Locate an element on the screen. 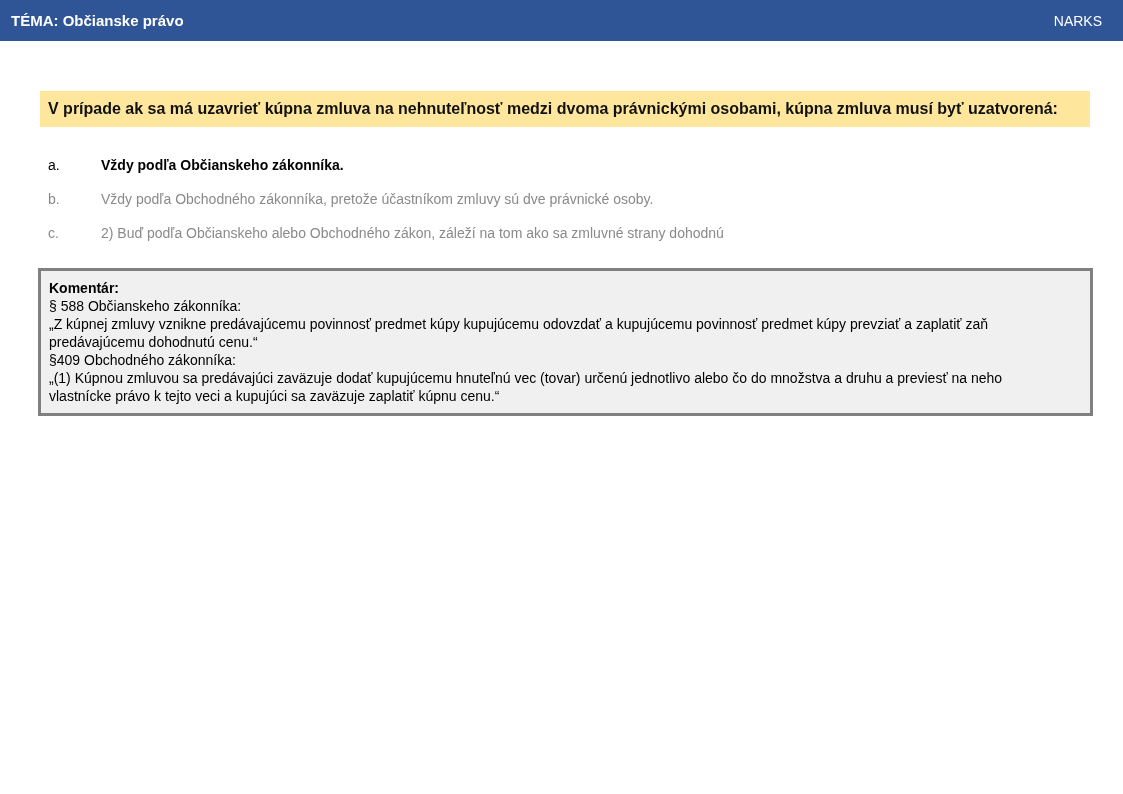 This screenshot has height=794, width=1123. topic-title: TÉMA: Občianske právo is located at coordinates (97, 20).